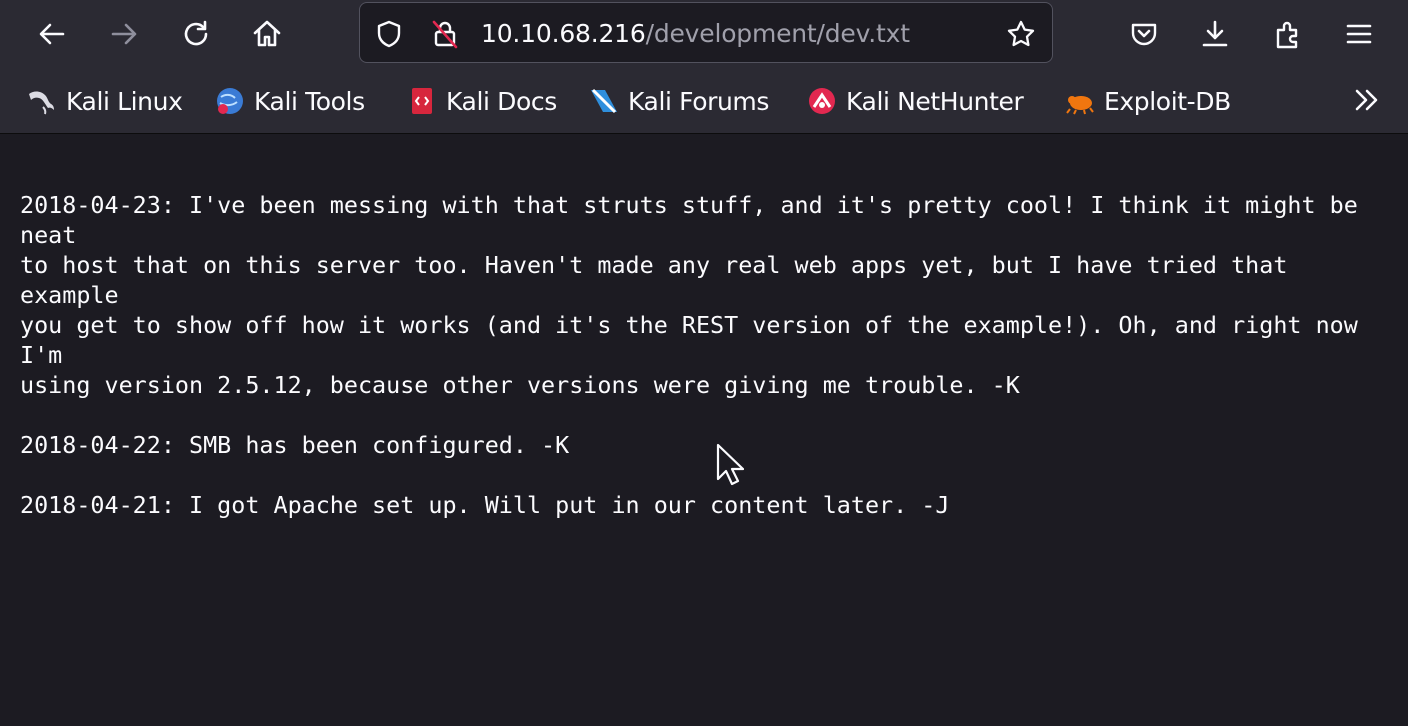 The height and width of the screenshot is (726, 1408). I want to click on chevrons-right-icon, so click(1367, 102).